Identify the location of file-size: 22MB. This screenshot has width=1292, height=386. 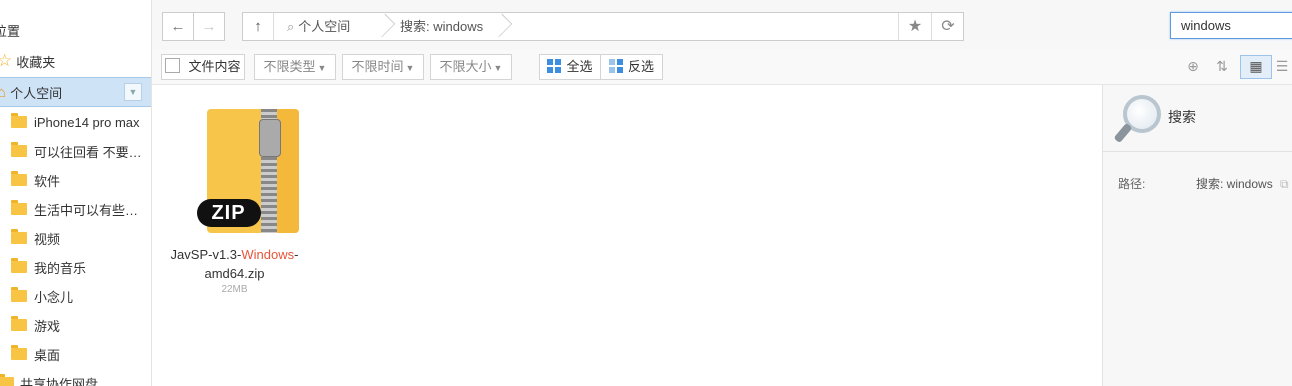
(234, 289).